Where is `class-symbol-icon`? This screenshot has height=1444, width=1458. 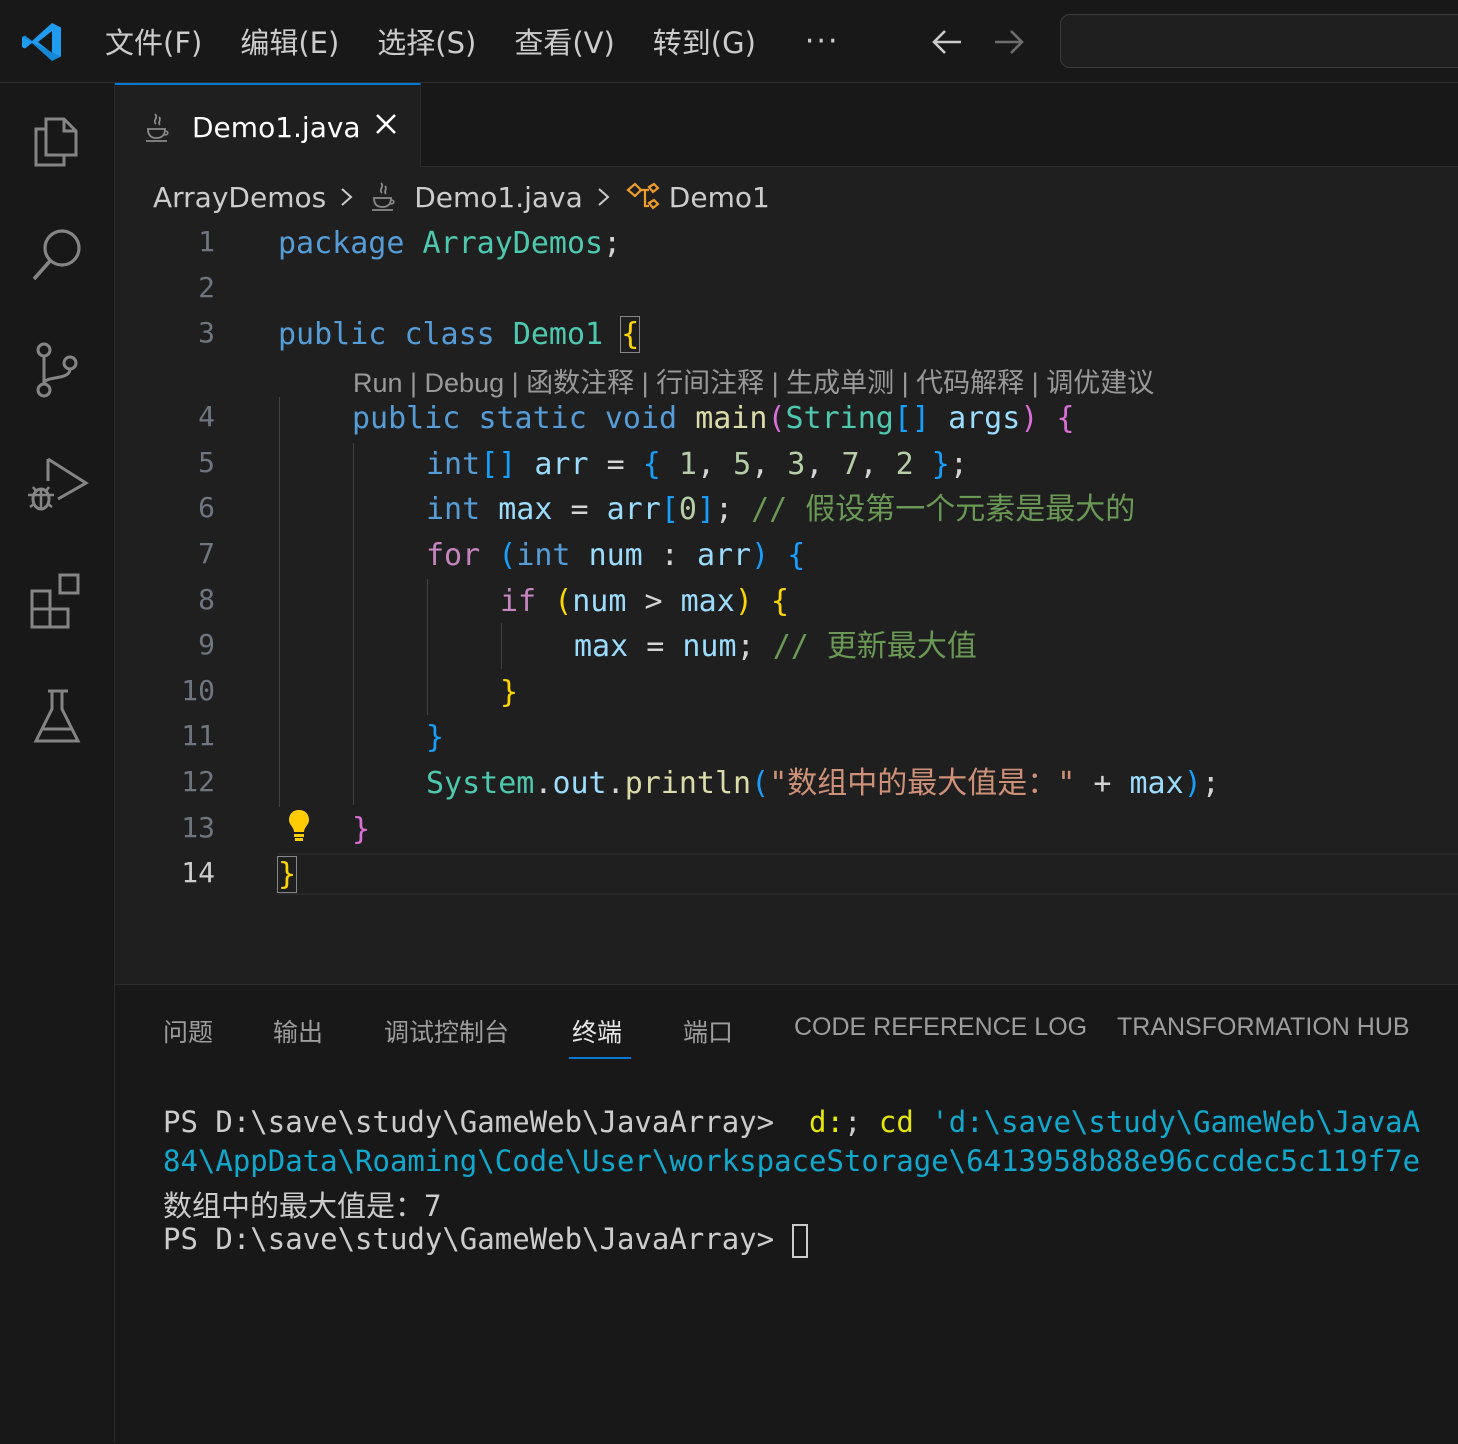 class-symbol-icon is located at coordinates (643, 196).